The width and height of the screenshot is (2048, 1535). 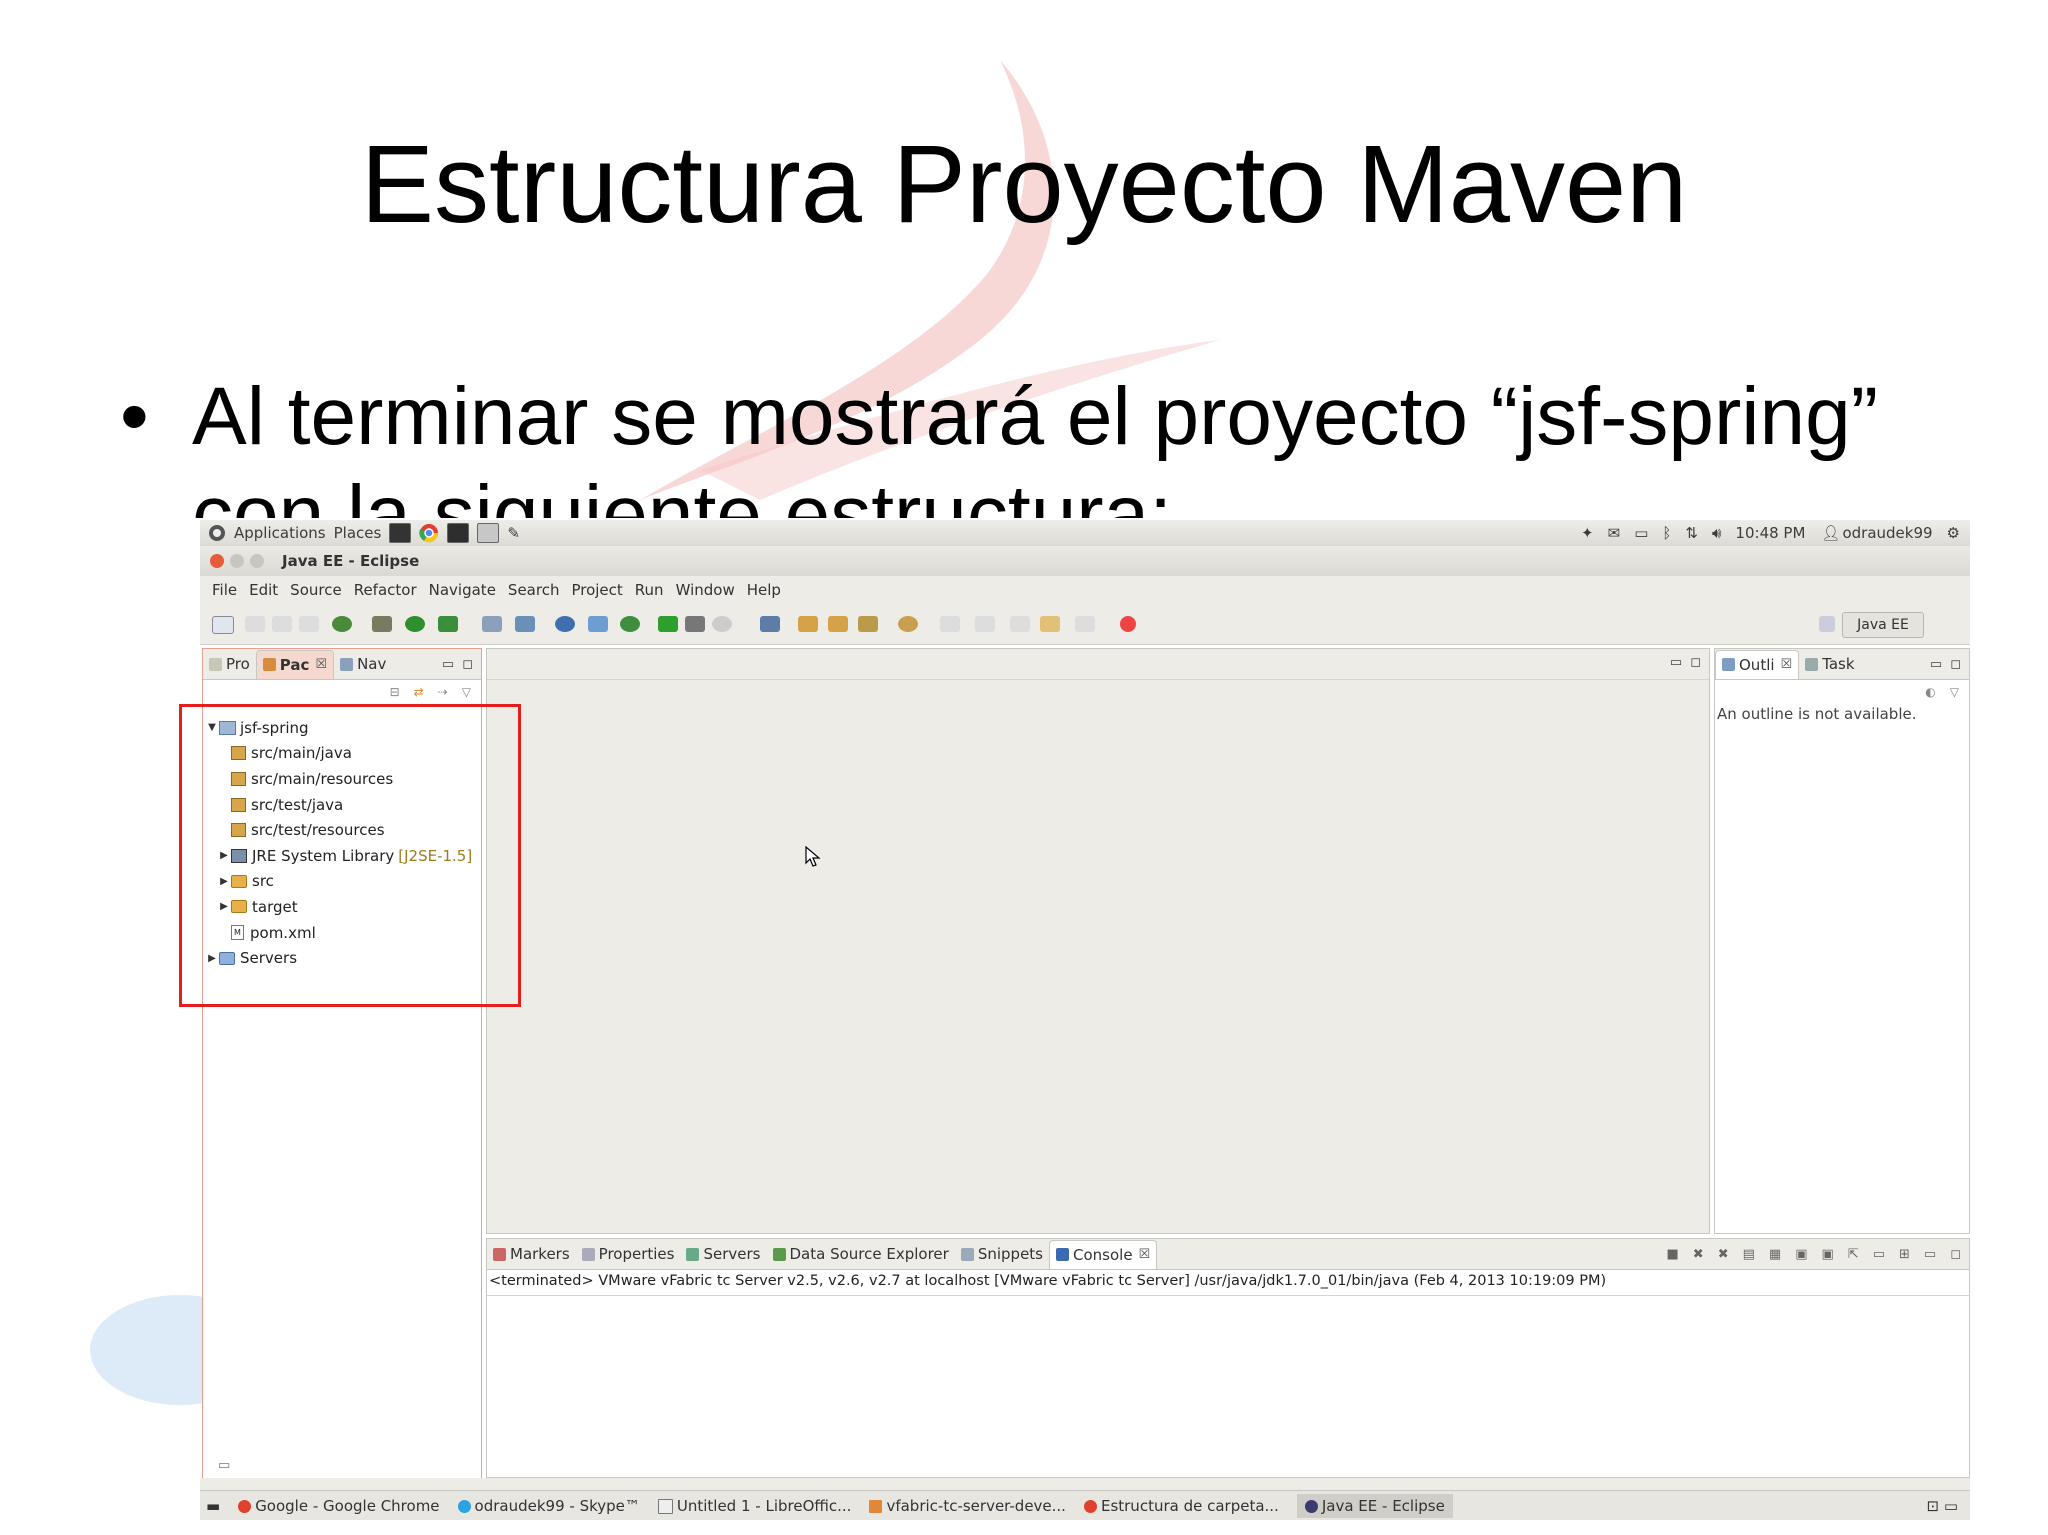 I want to click on debug-server-icon, so click(x=695, y=624).